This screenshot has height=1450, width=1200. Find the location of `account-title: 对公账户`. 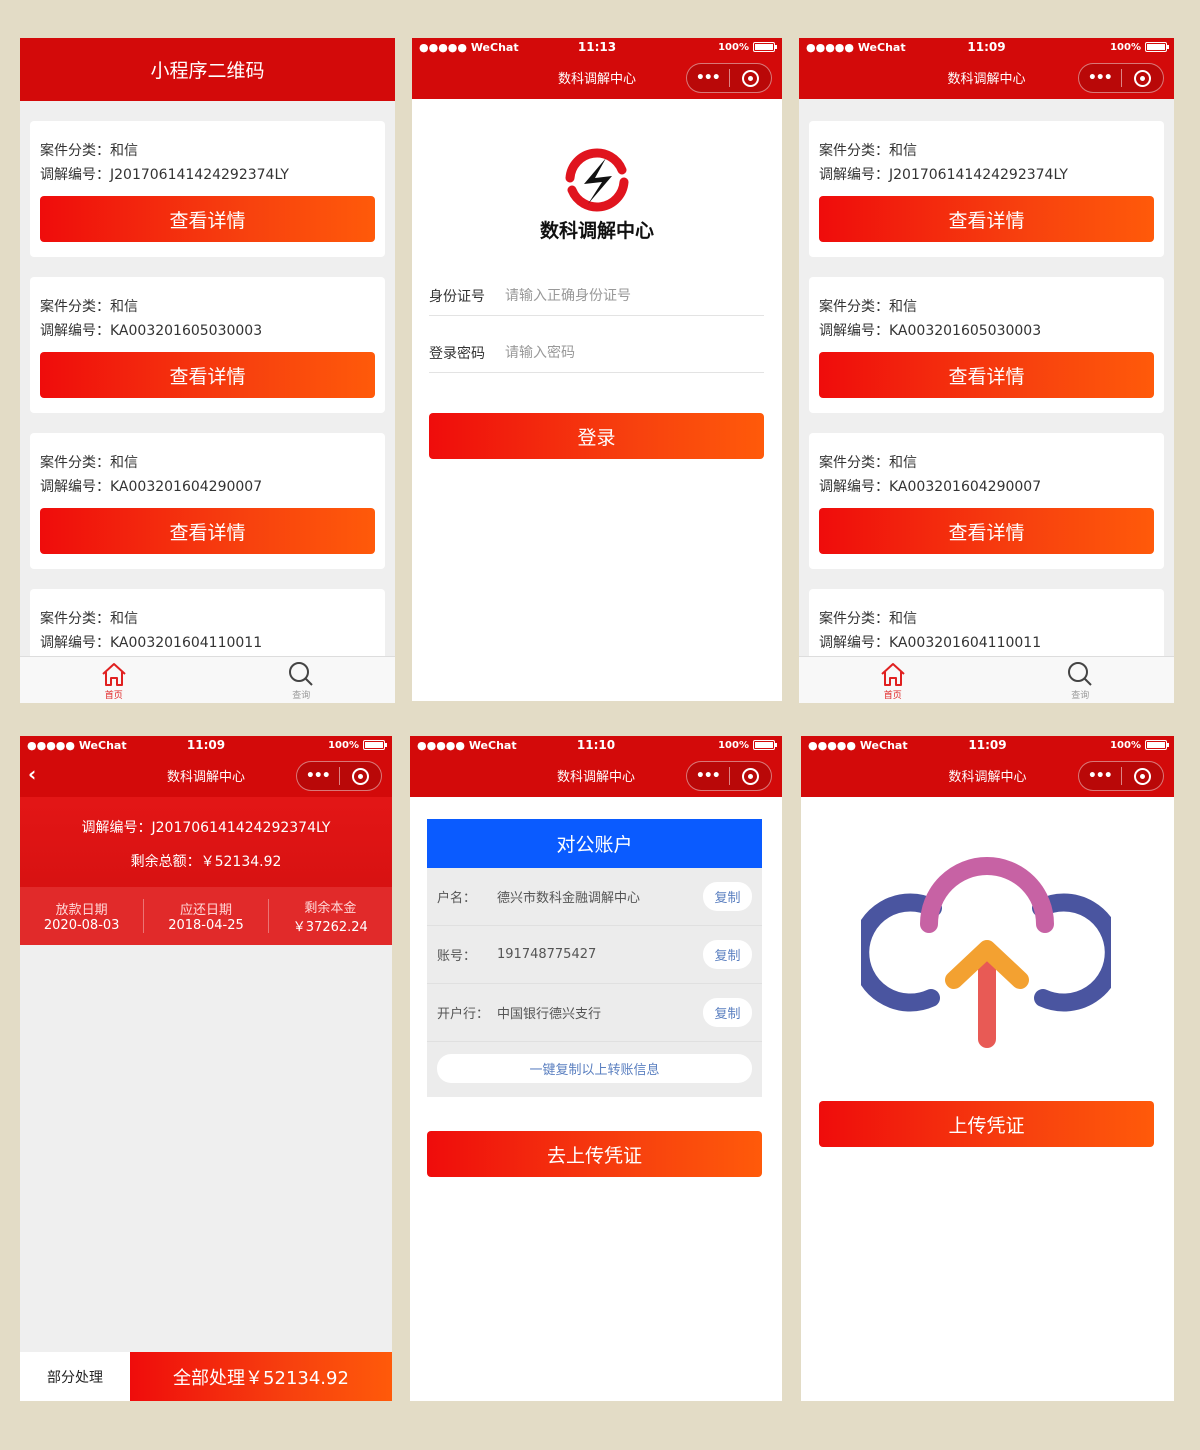

account-title: 对公账户 is located at coordinates (594, 843).